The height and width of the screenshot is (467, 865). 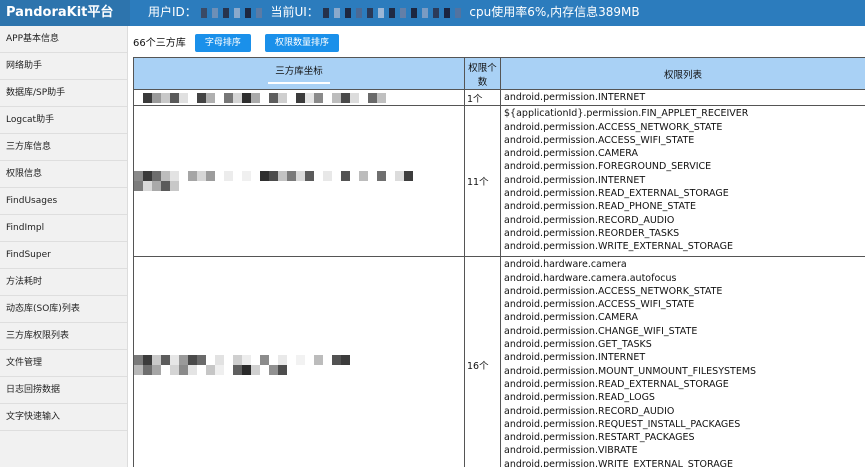 I want to click on user-id-redacted, so click(x=233, y=12).